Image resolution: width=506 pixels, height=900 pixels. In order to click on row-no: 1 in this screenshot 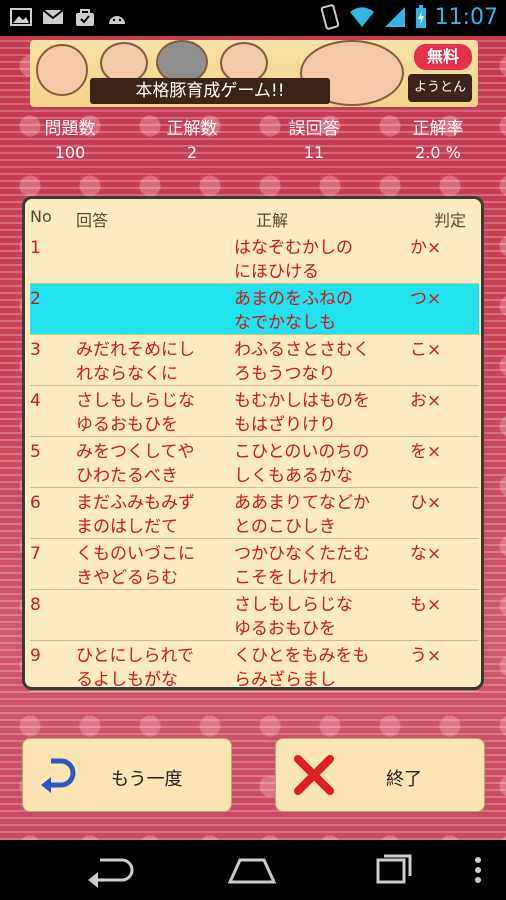, I will do `click(35, 248)`.